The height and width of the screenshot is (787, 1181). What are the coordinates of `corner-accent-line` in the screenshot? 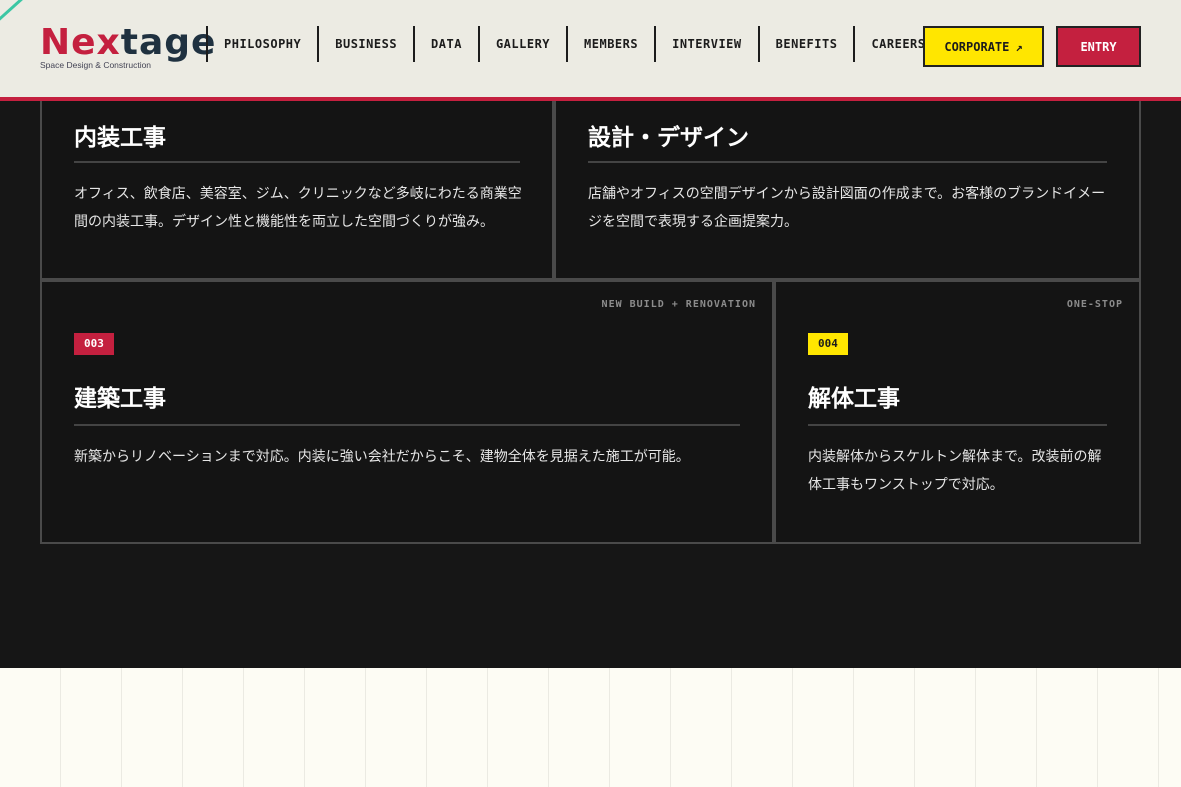 It's located at (15, 12).